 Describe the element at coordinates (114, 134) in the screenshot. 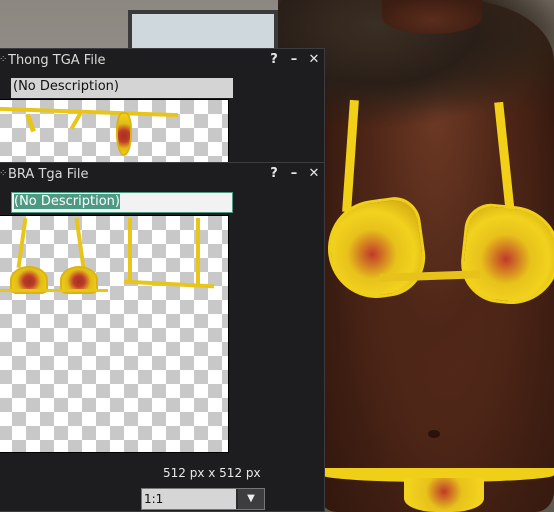

I see `thong-texture-preview` at that location.